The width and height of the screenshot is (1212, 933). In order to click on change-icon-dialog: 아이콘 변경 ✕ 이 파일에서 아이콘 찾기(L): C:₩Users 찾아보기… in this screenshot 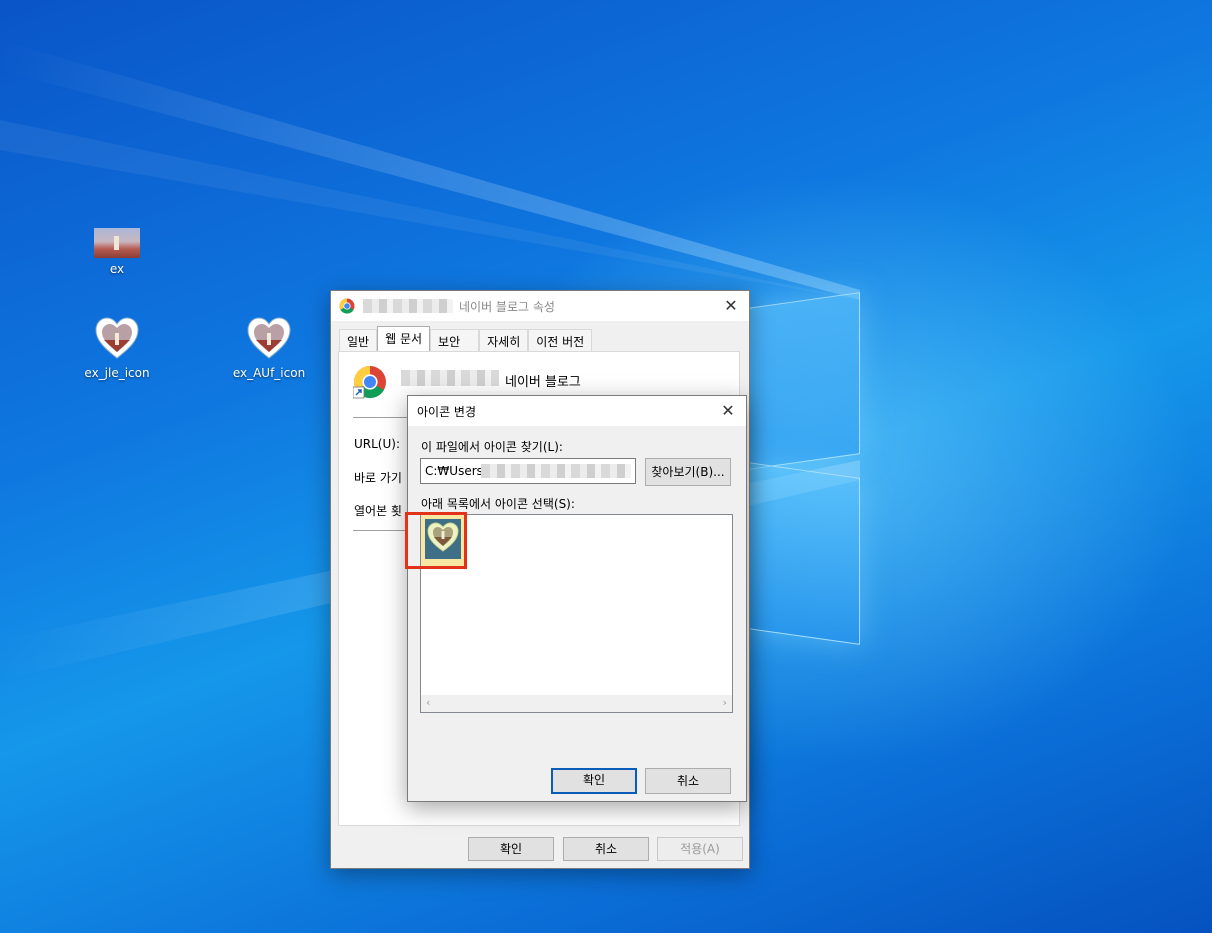, I will do `click(577, 598)`.